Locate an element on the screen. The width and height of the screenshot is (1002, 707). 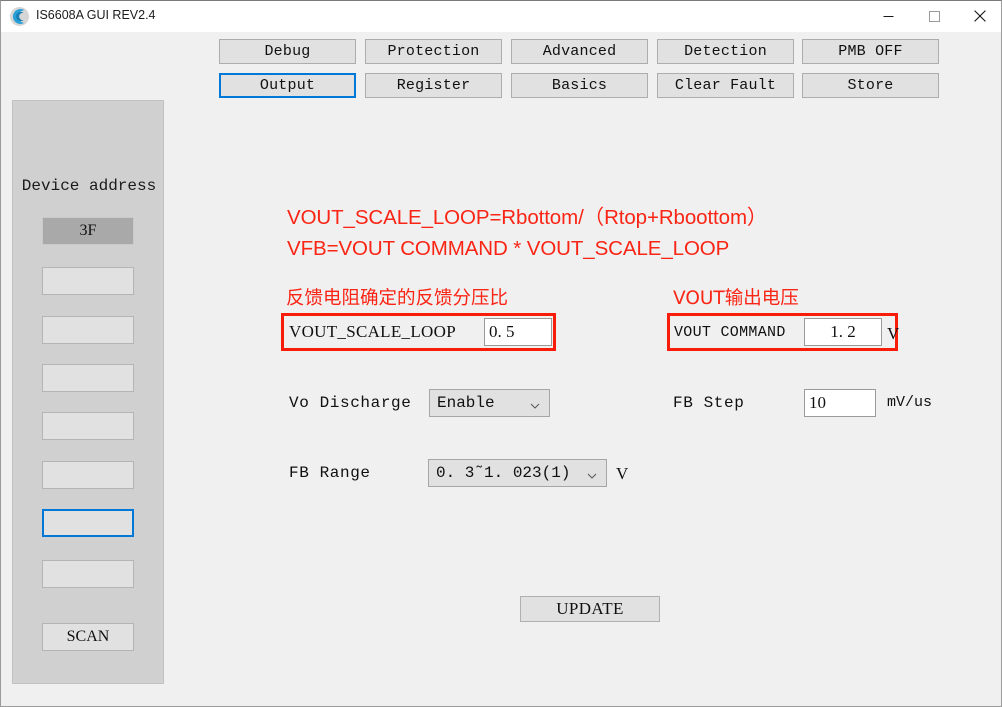
caption-feedback-divider-ratio: 反馈电阻确定的反馈分压比 is located at coordinates (397, 298).